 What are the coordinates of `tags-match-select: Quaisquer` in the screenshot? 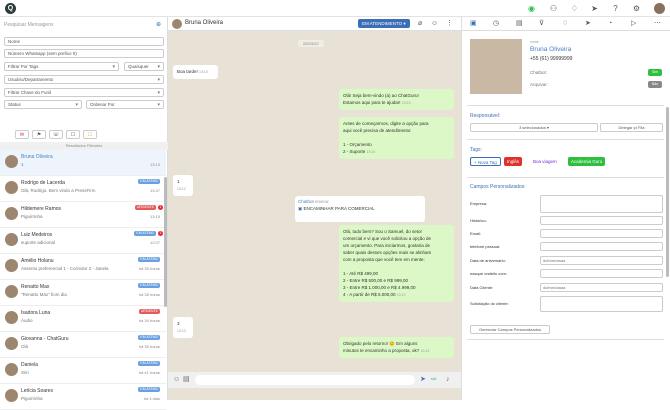 It's located at (144, 66).